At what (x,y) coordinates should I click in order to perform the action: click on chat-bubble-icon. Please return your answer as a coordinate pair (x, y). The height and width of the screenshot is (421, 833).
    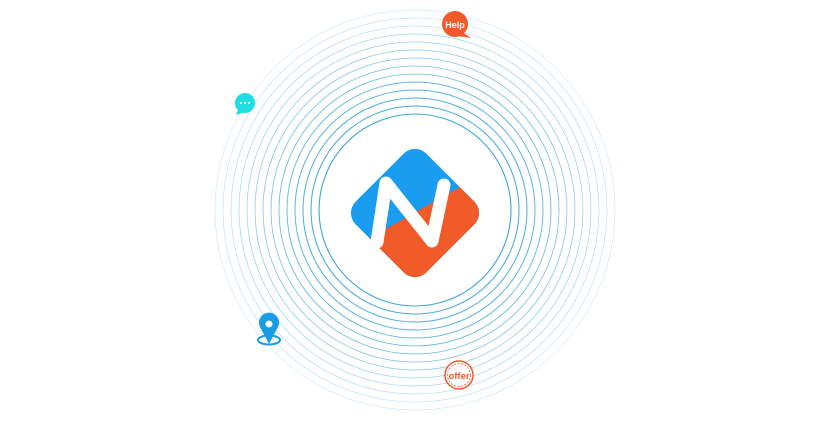
    Looking at the image, I should click on (245, 104).